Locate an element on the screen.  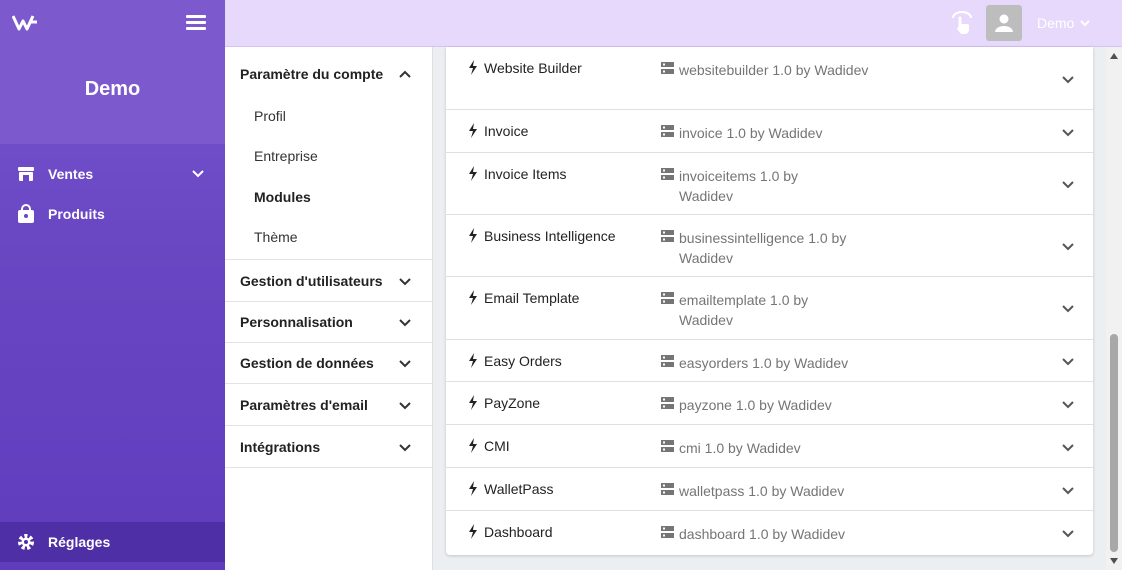
sidebar-item-label: Ventes is located at coordinates (71, 174).